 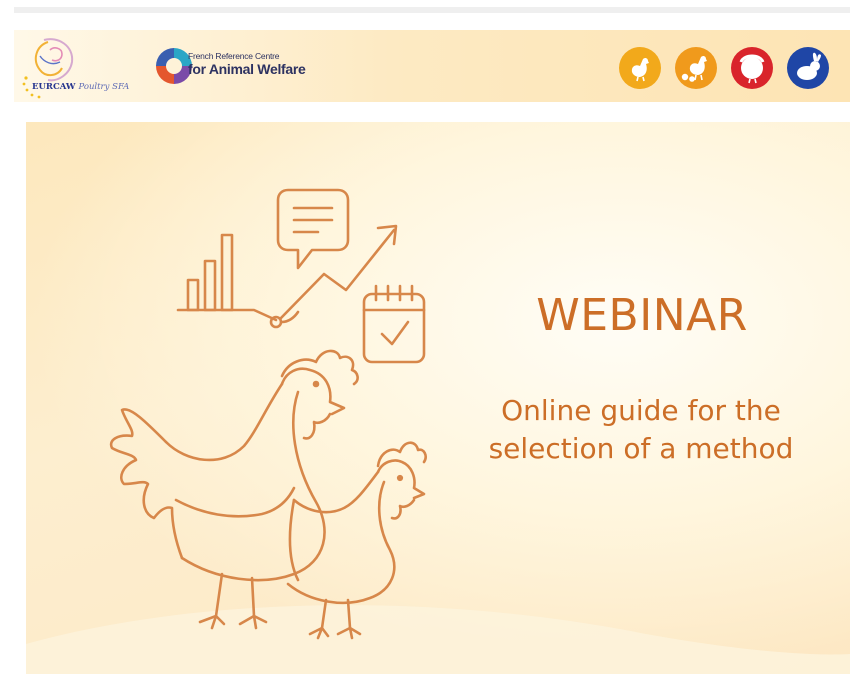 What do you see at coordinates (640, 68) in the screenshot?
I see `hen-icon` at bounding box center [640, 68].